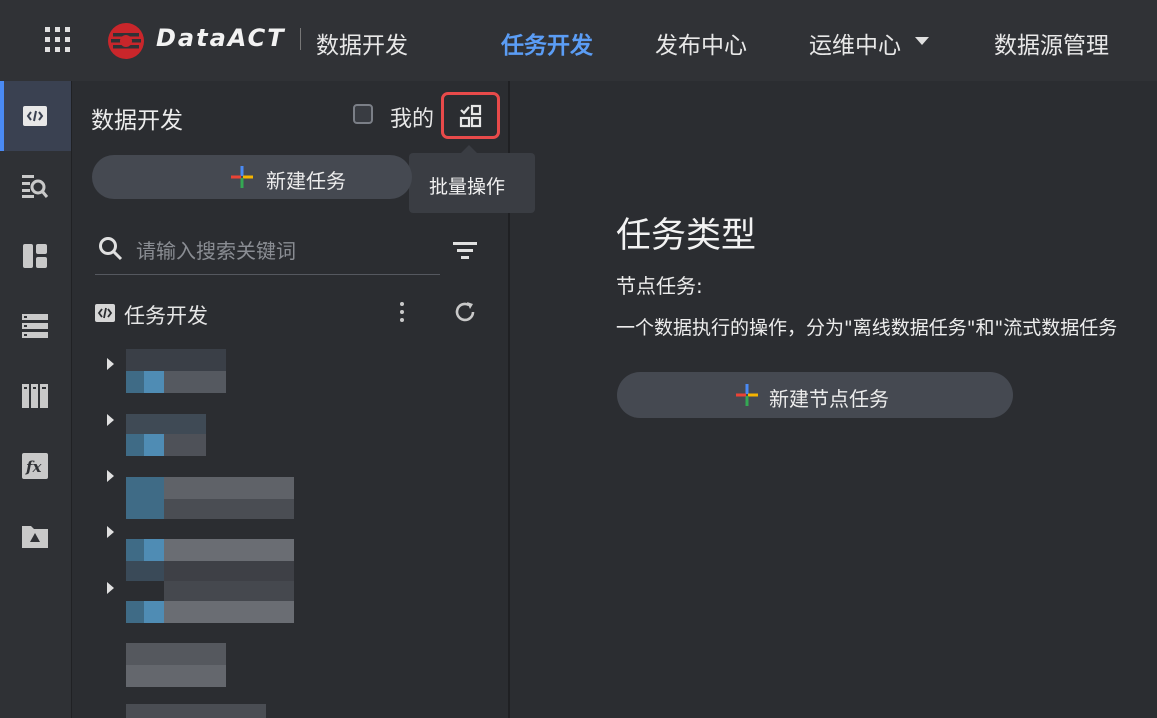  Describe the element at coordinates (547, 43) in the screenshot. I see `nav-task-dev: 任务开发` at that location.